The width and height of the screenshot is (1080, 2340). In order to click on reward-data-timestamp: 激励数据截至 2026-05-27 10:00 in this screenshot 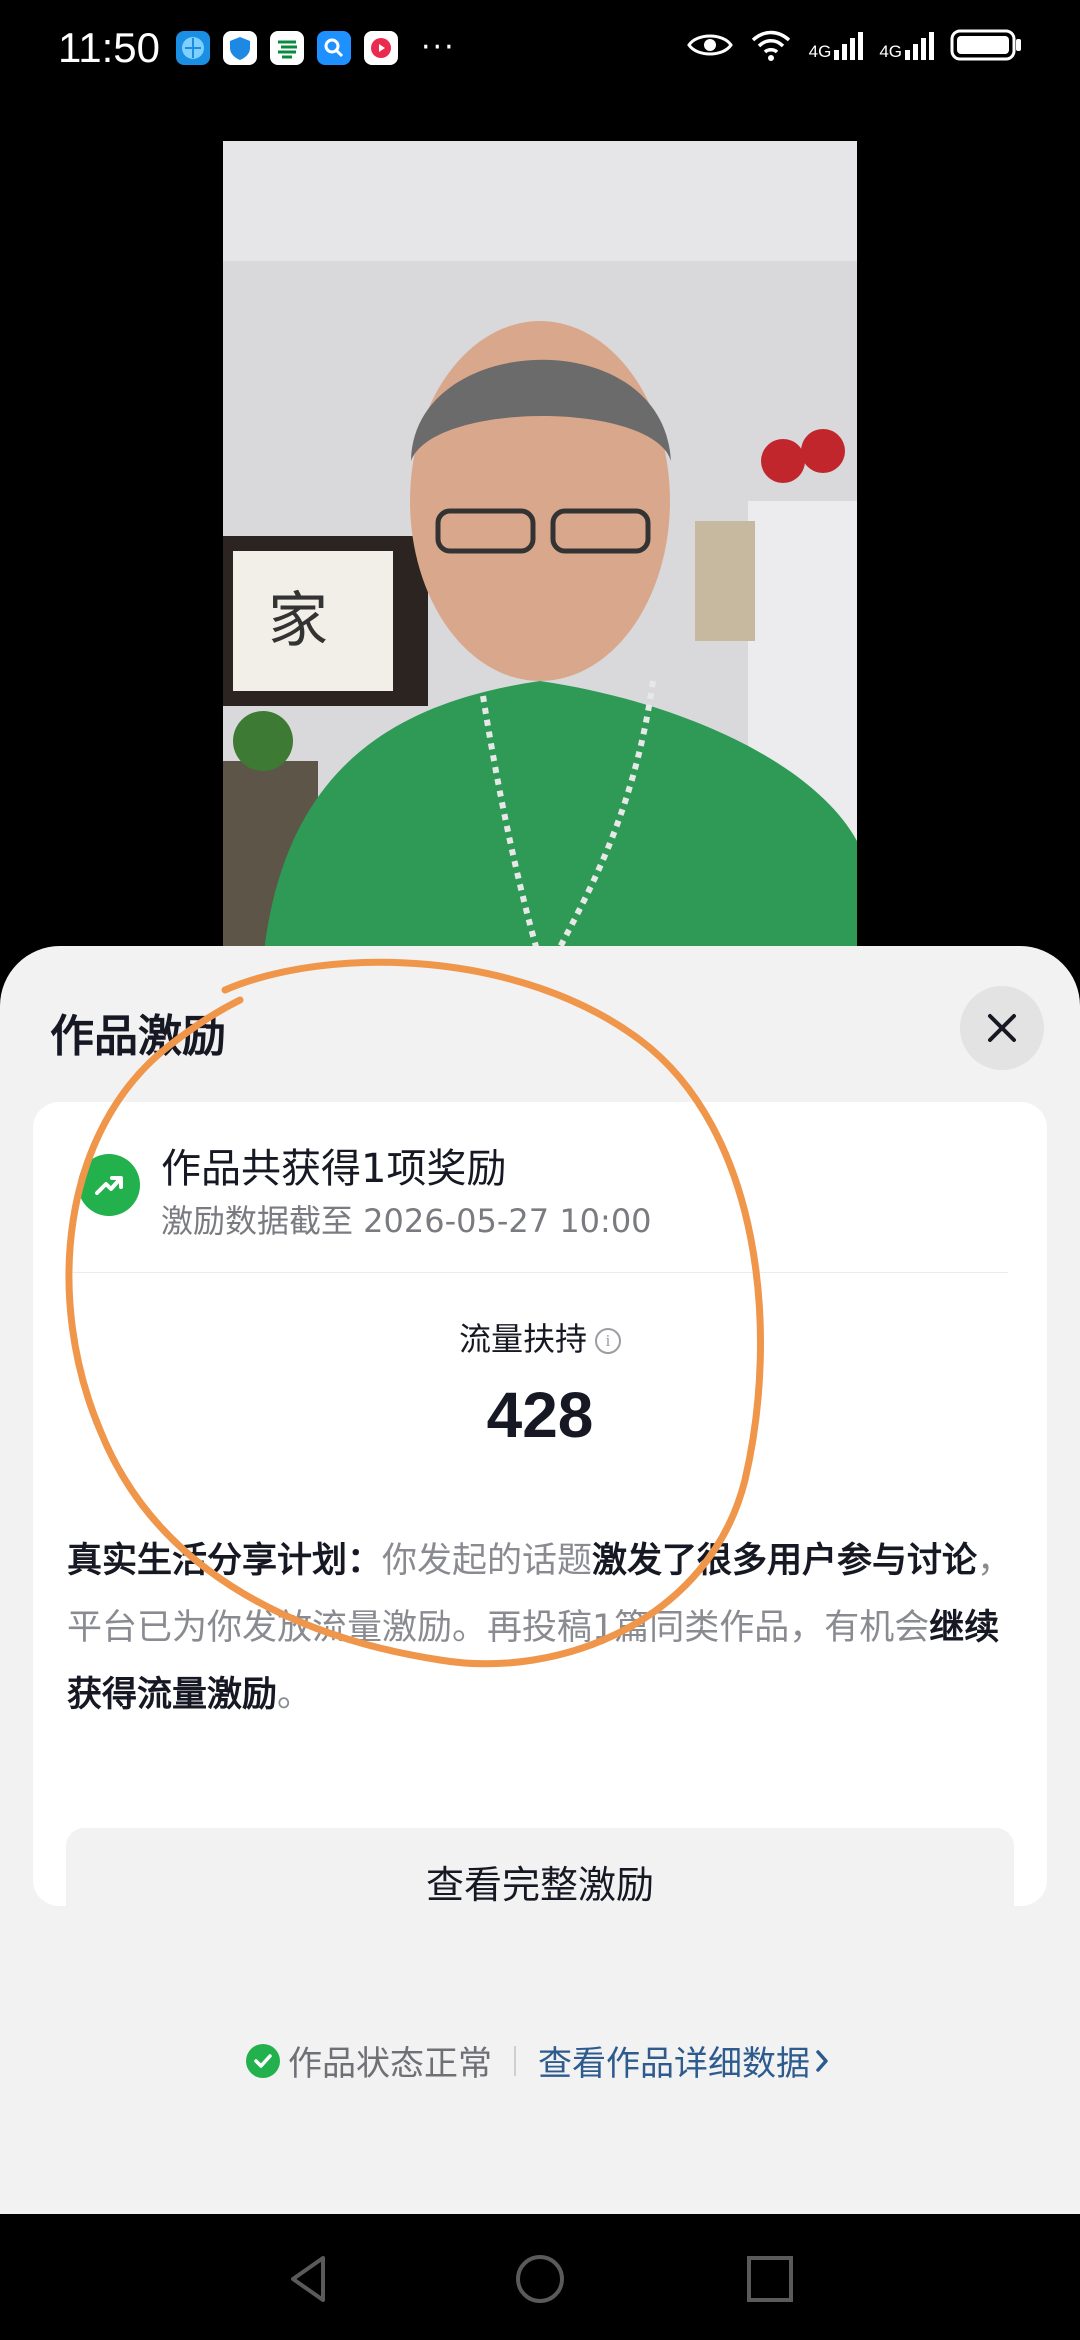, I will do `click(406, 1221)`.